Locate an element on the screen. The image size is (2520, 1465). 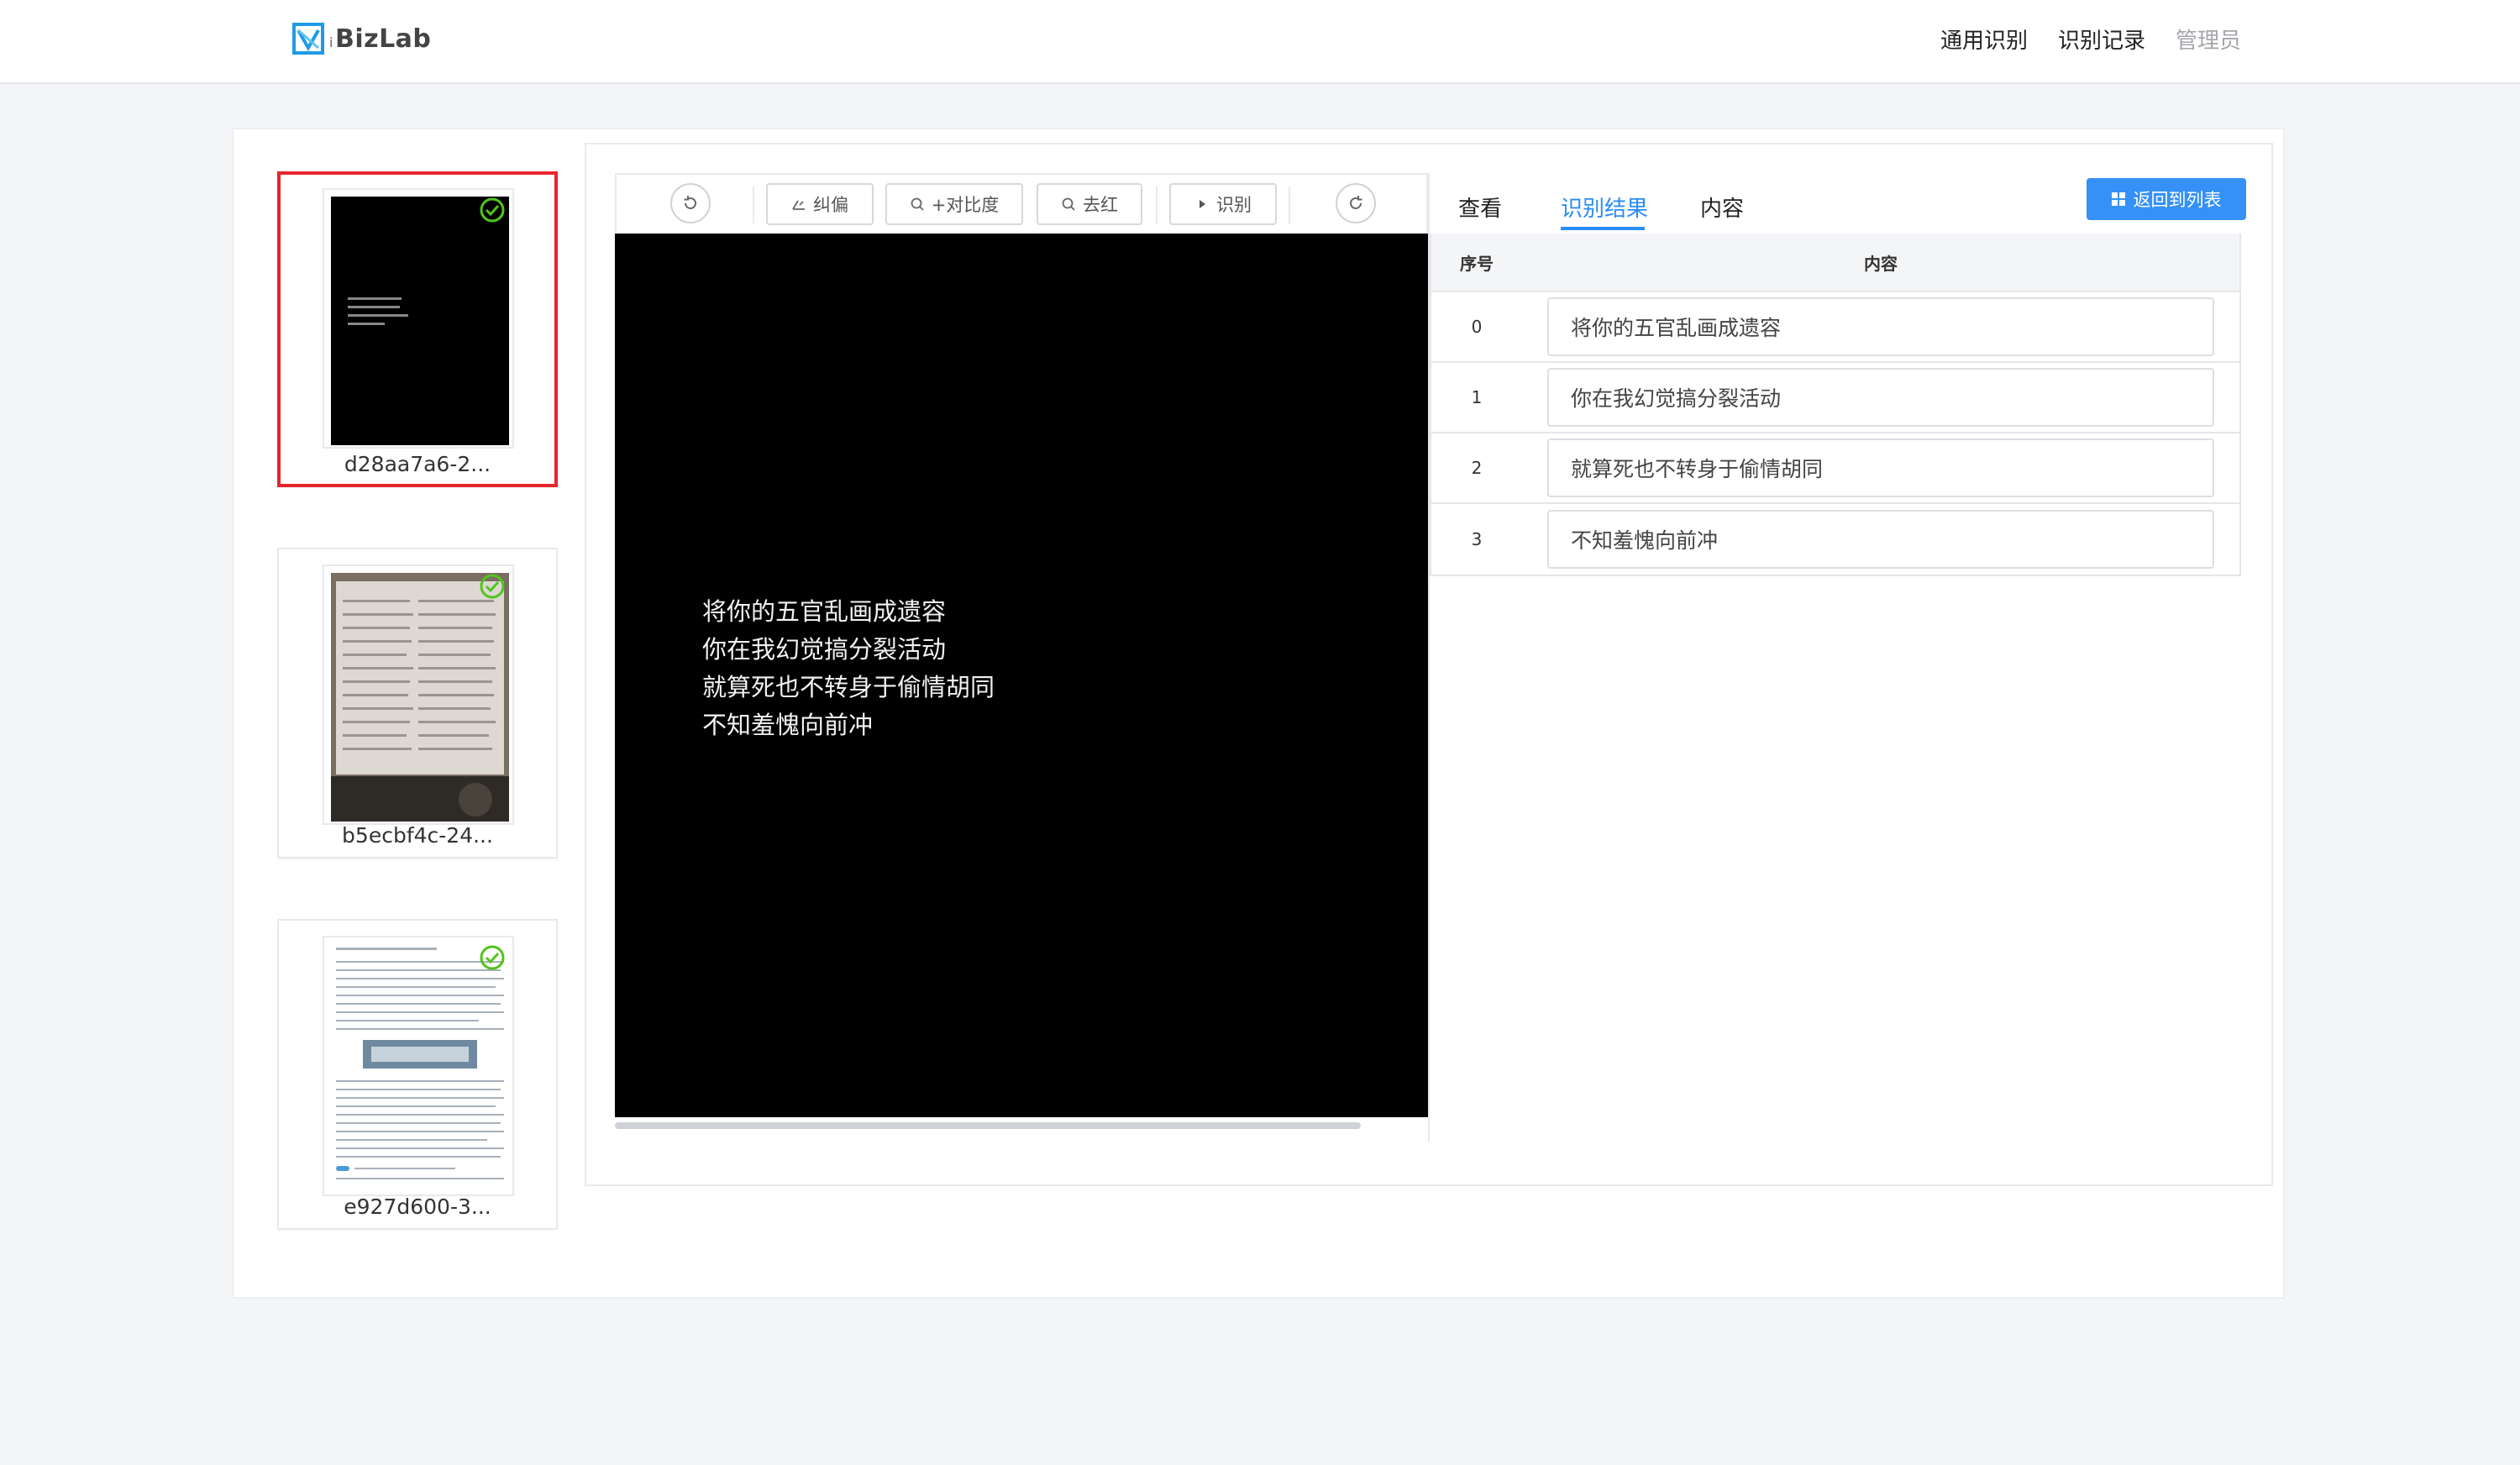
column-header-content: 内容 is located at coordinates (1881, 263).